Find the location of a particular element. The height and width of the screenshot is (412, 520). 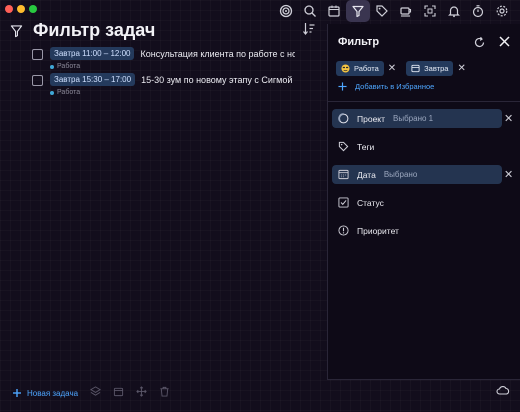

bell-icon is located at coordinates (454, 12).